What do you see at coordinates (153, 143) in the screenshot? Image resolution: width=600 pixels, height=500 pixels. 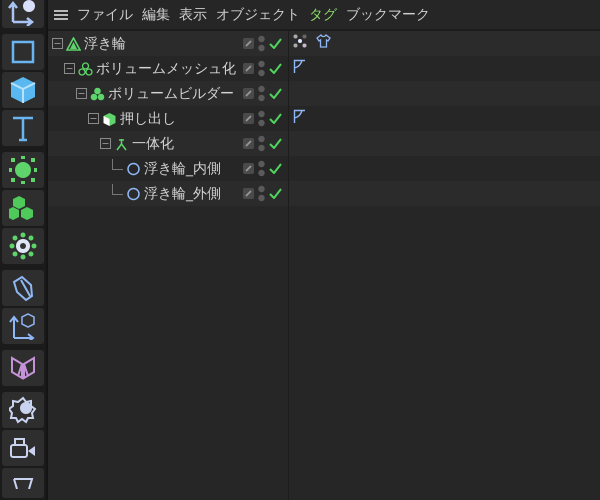 I see `object-name: 一体化` at bounding box center [153, 143].